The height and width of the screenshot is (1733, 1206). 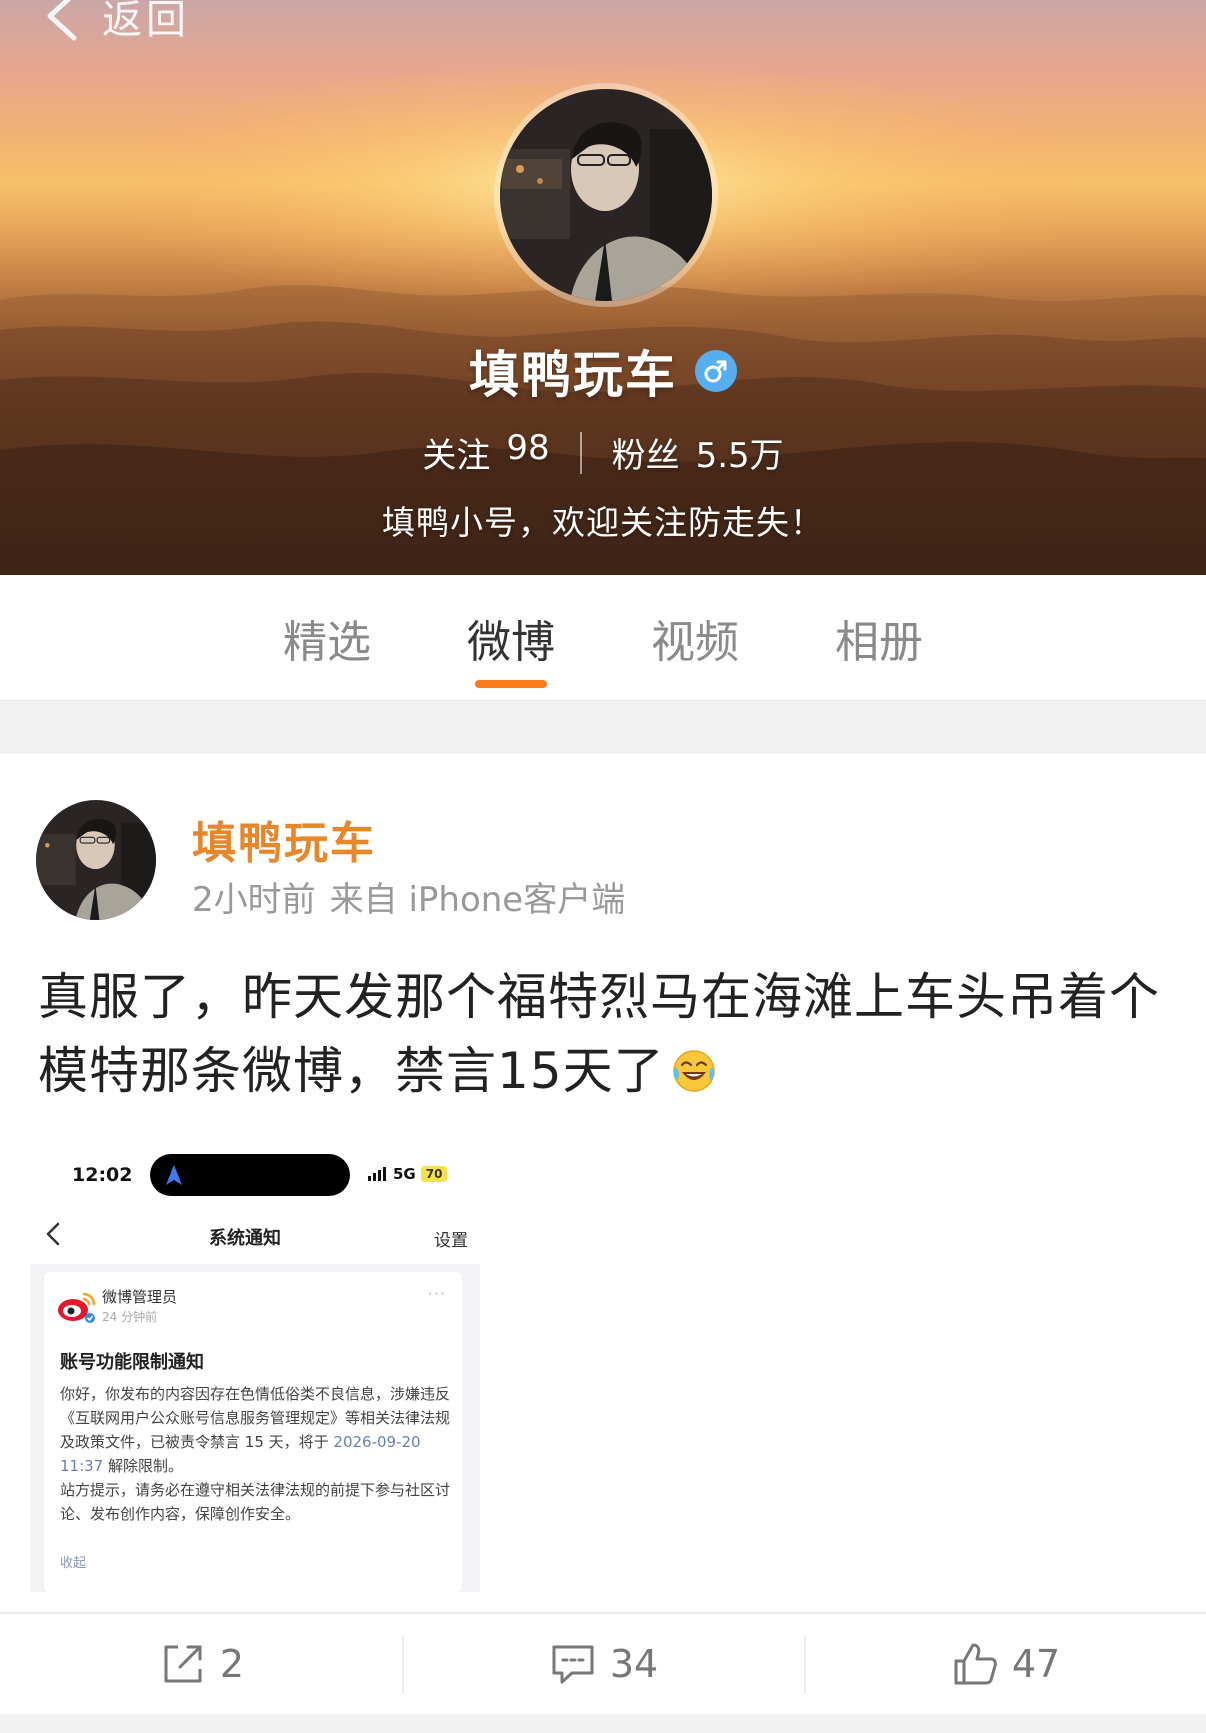 What do you see at coordinates (716, 371) in the screenshot?
I see `male-gender-icon` at bounding box center [716, 371].